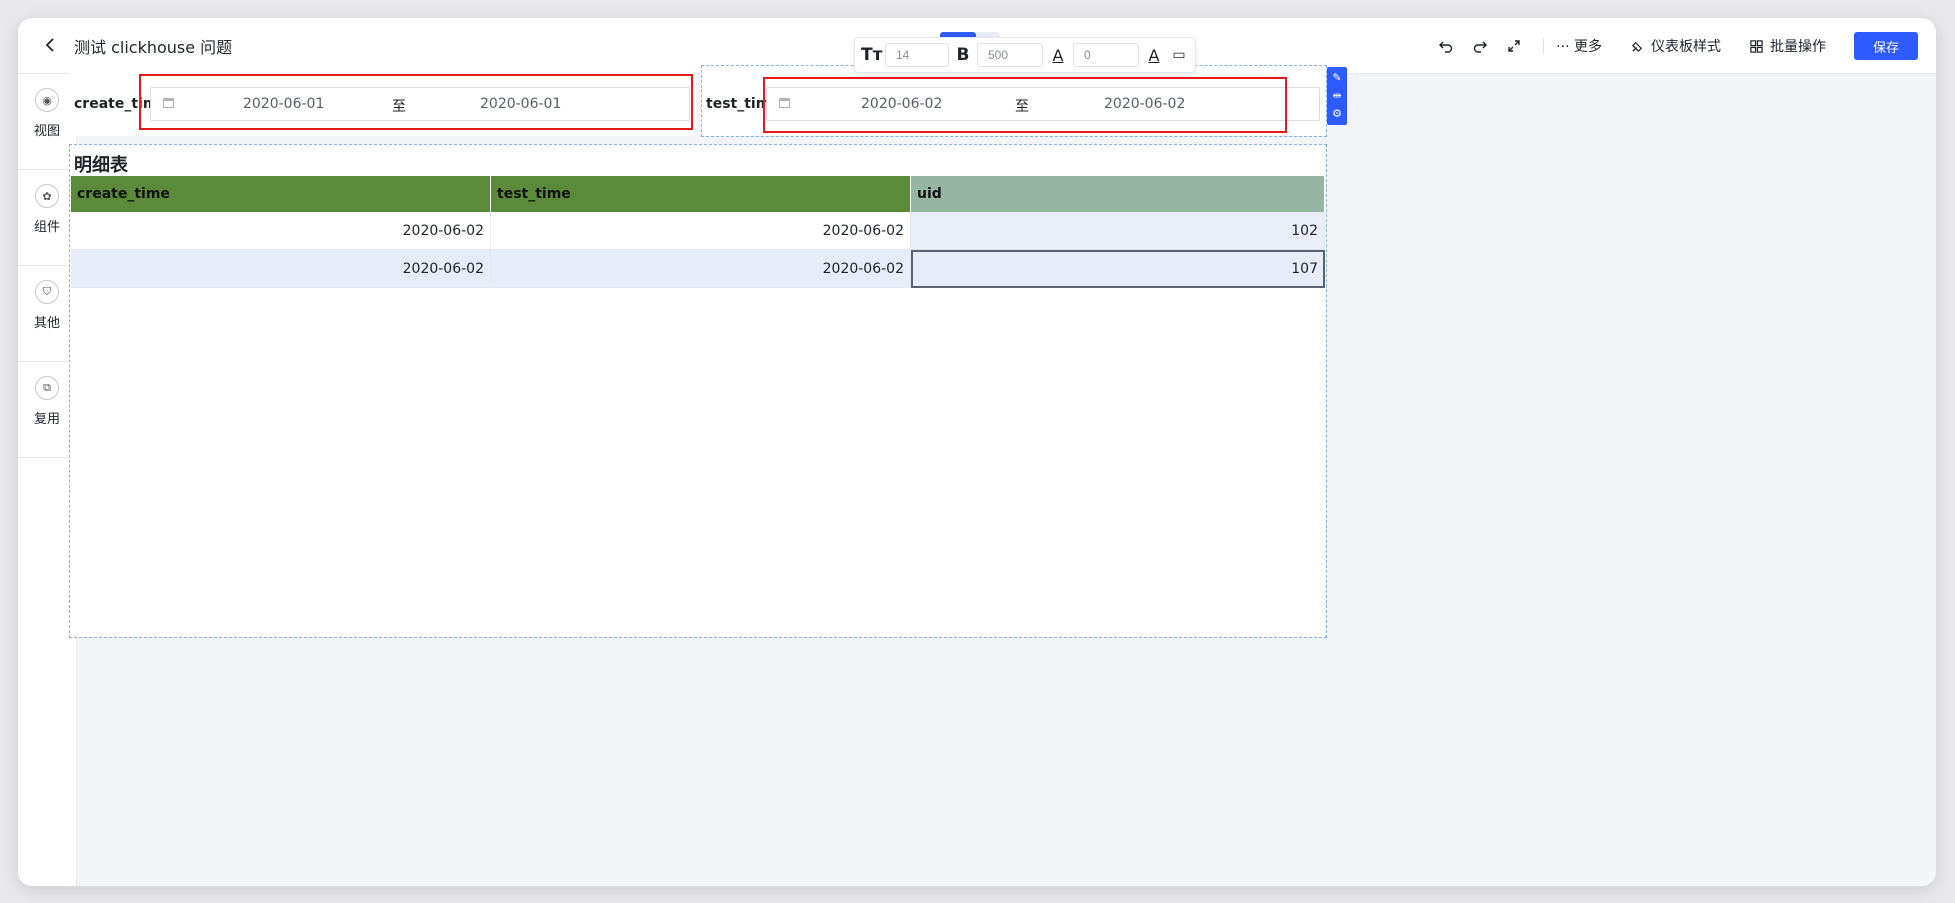 The height and width of the screenshot is (903, 1955). What do you see at coordinates (1337, 114) in the screenshot?
I see `settings-icon: ⚙` at bounding box center [1337, 114].